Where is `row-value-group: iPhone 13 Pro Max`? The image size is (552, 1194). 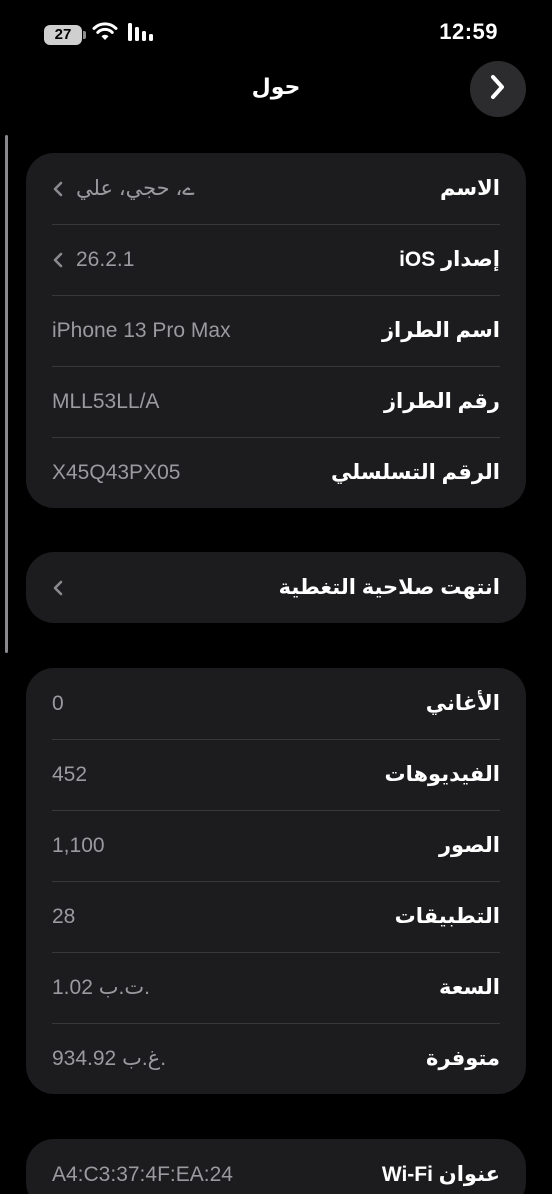 row-value-group: iPhone 13 Pro Max is located at coordinates (141, 331).